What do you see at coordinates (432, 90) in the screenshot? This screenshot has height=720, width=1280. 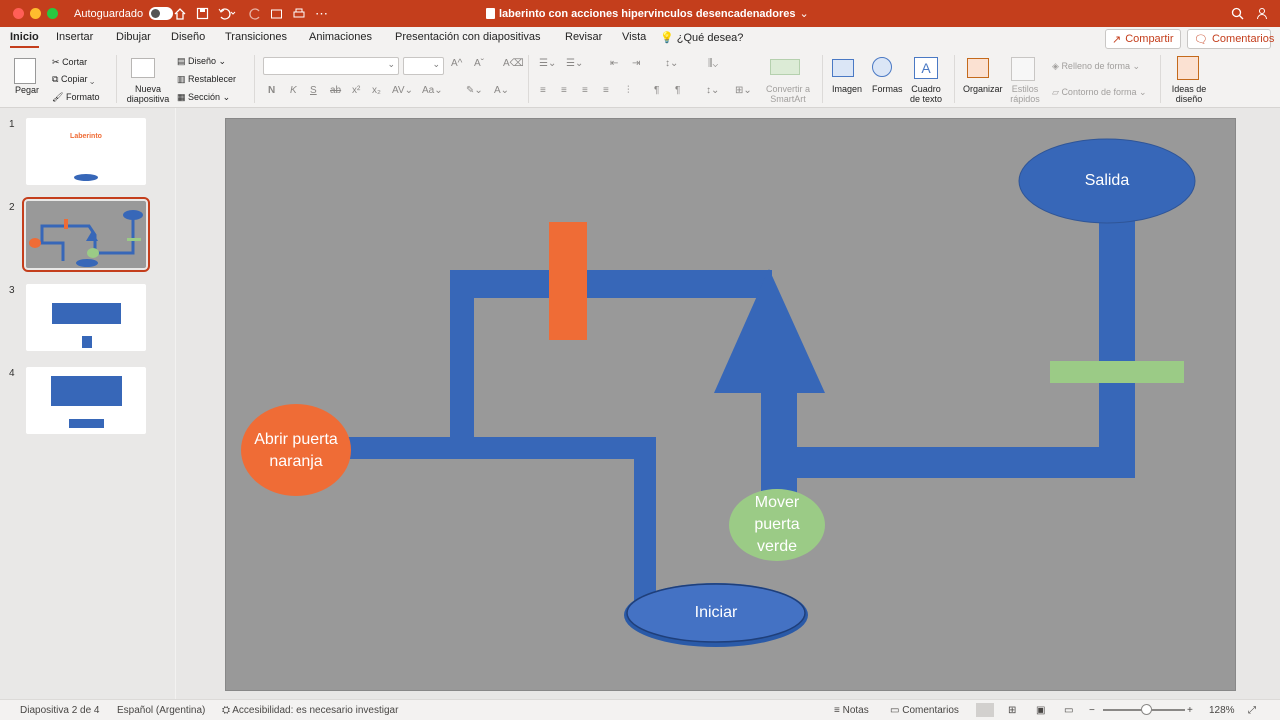 I see `change-case-icon: Aa⌄` at bounding box center [432, 90].